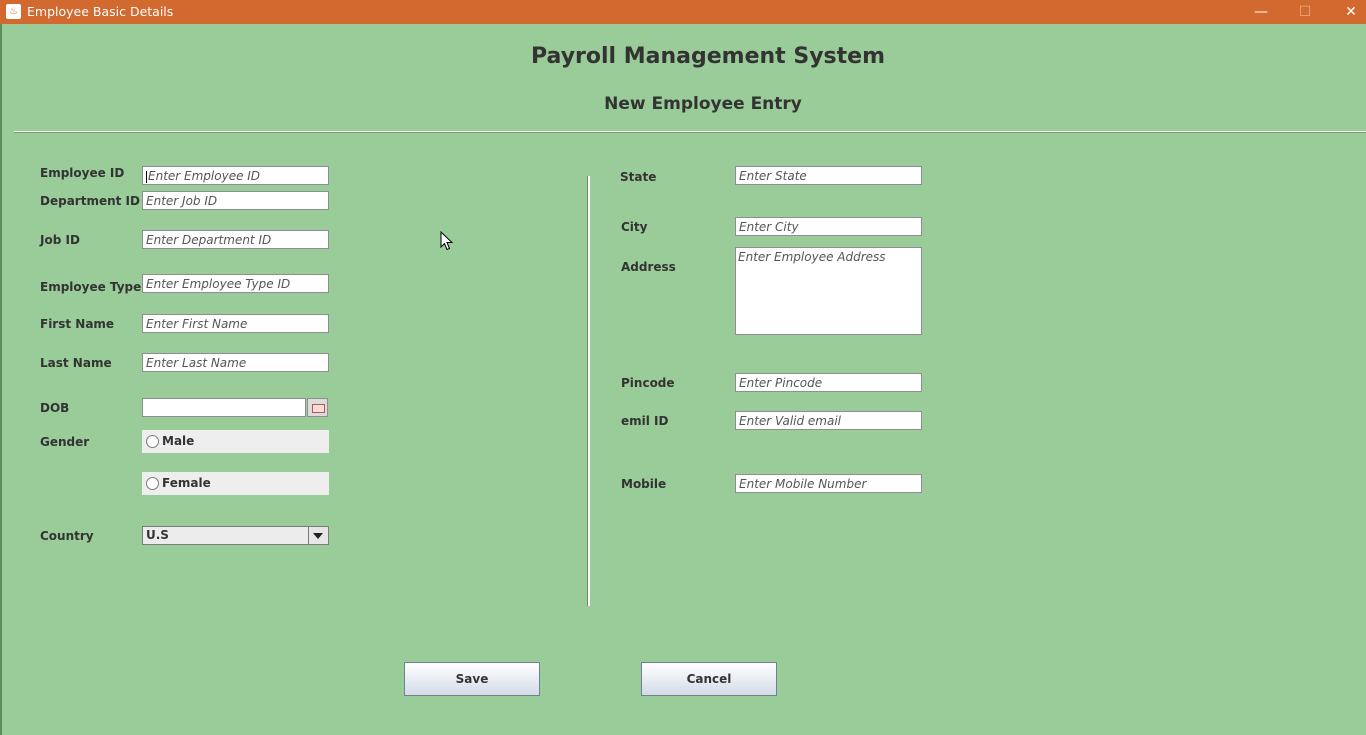 This screenshot has height=735, width=1366. I want to click on gender-male-radio: Male, so click(235, 441).